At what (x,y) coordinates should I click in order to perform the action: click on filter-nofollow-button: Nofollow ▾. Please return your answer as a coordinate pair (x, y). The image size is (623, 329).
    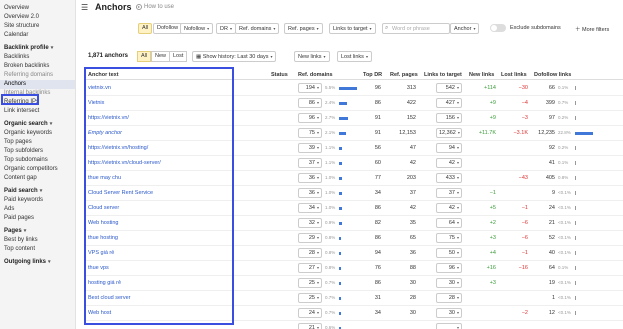
    Looking at the image, I should click on (197, 28).